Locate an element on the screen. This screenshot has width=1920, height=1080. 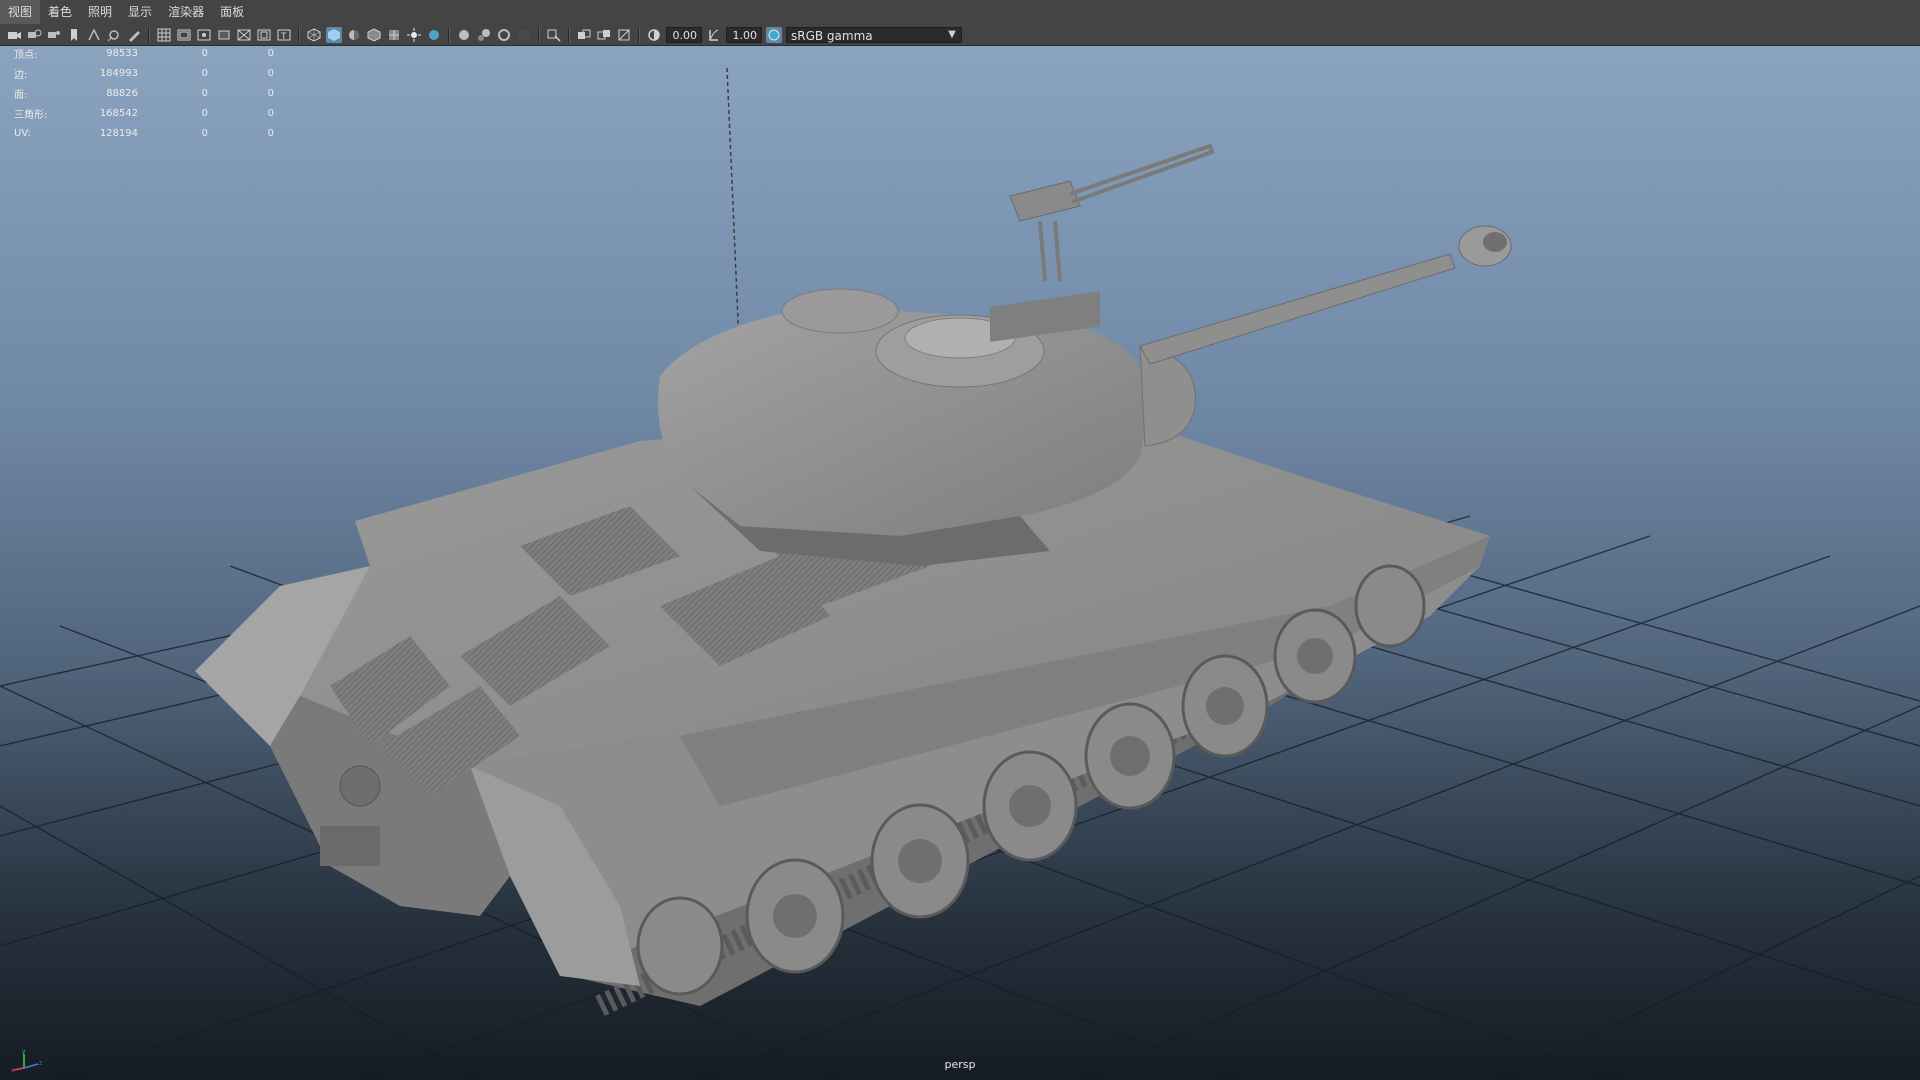
machine-gun is located at coordinates (1112, 212).